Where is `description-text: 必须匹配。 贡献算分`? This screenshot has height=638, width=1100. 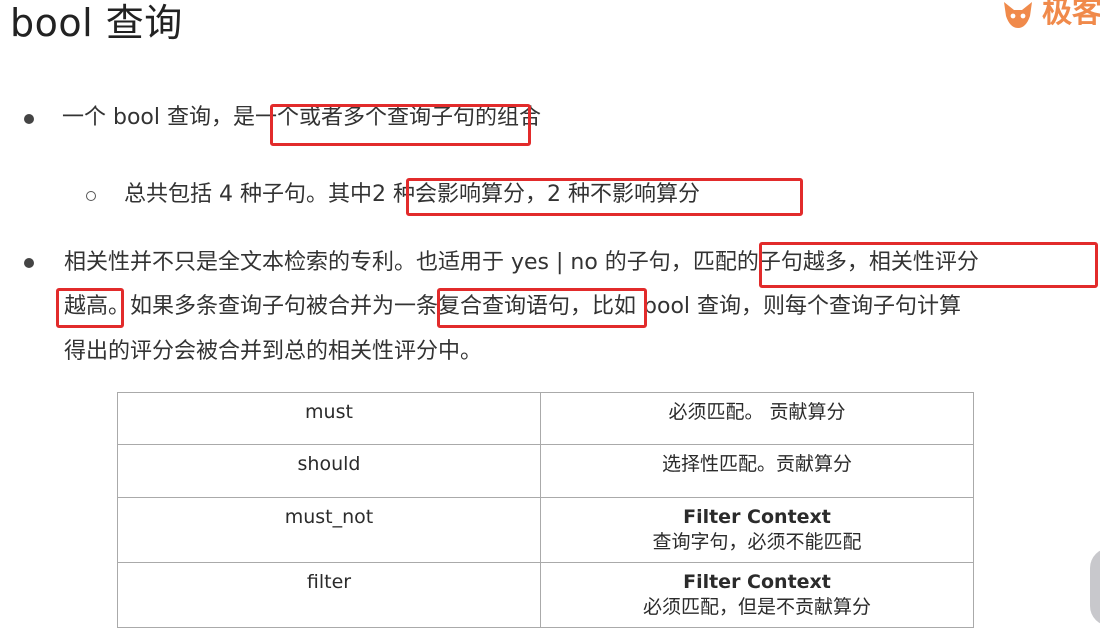 description-text: 必须匹配。 贡献算分 is located at coordinates (757, 412).